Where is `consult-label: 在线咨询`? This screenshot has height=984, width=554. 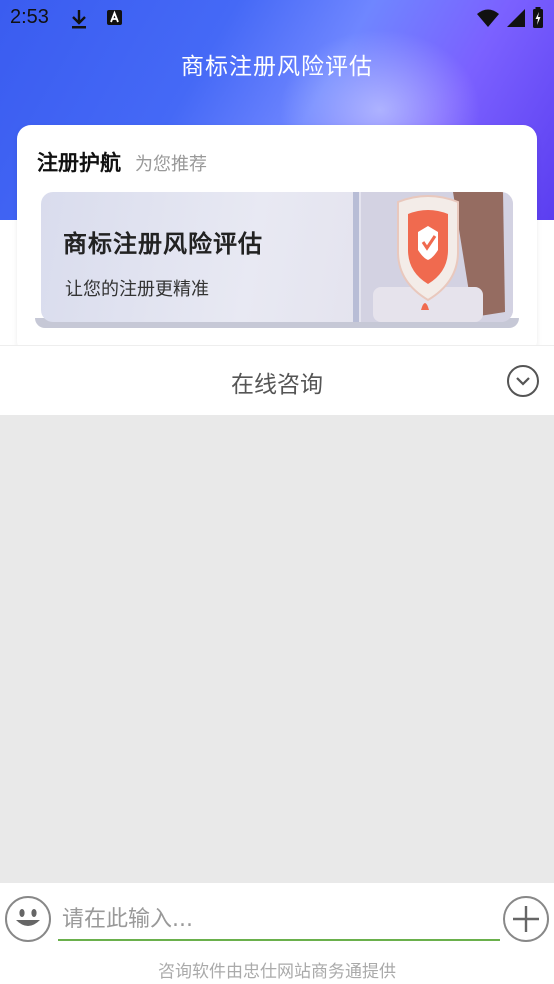 consult-label: 在线咨询 is located at coordinates (277, 385).